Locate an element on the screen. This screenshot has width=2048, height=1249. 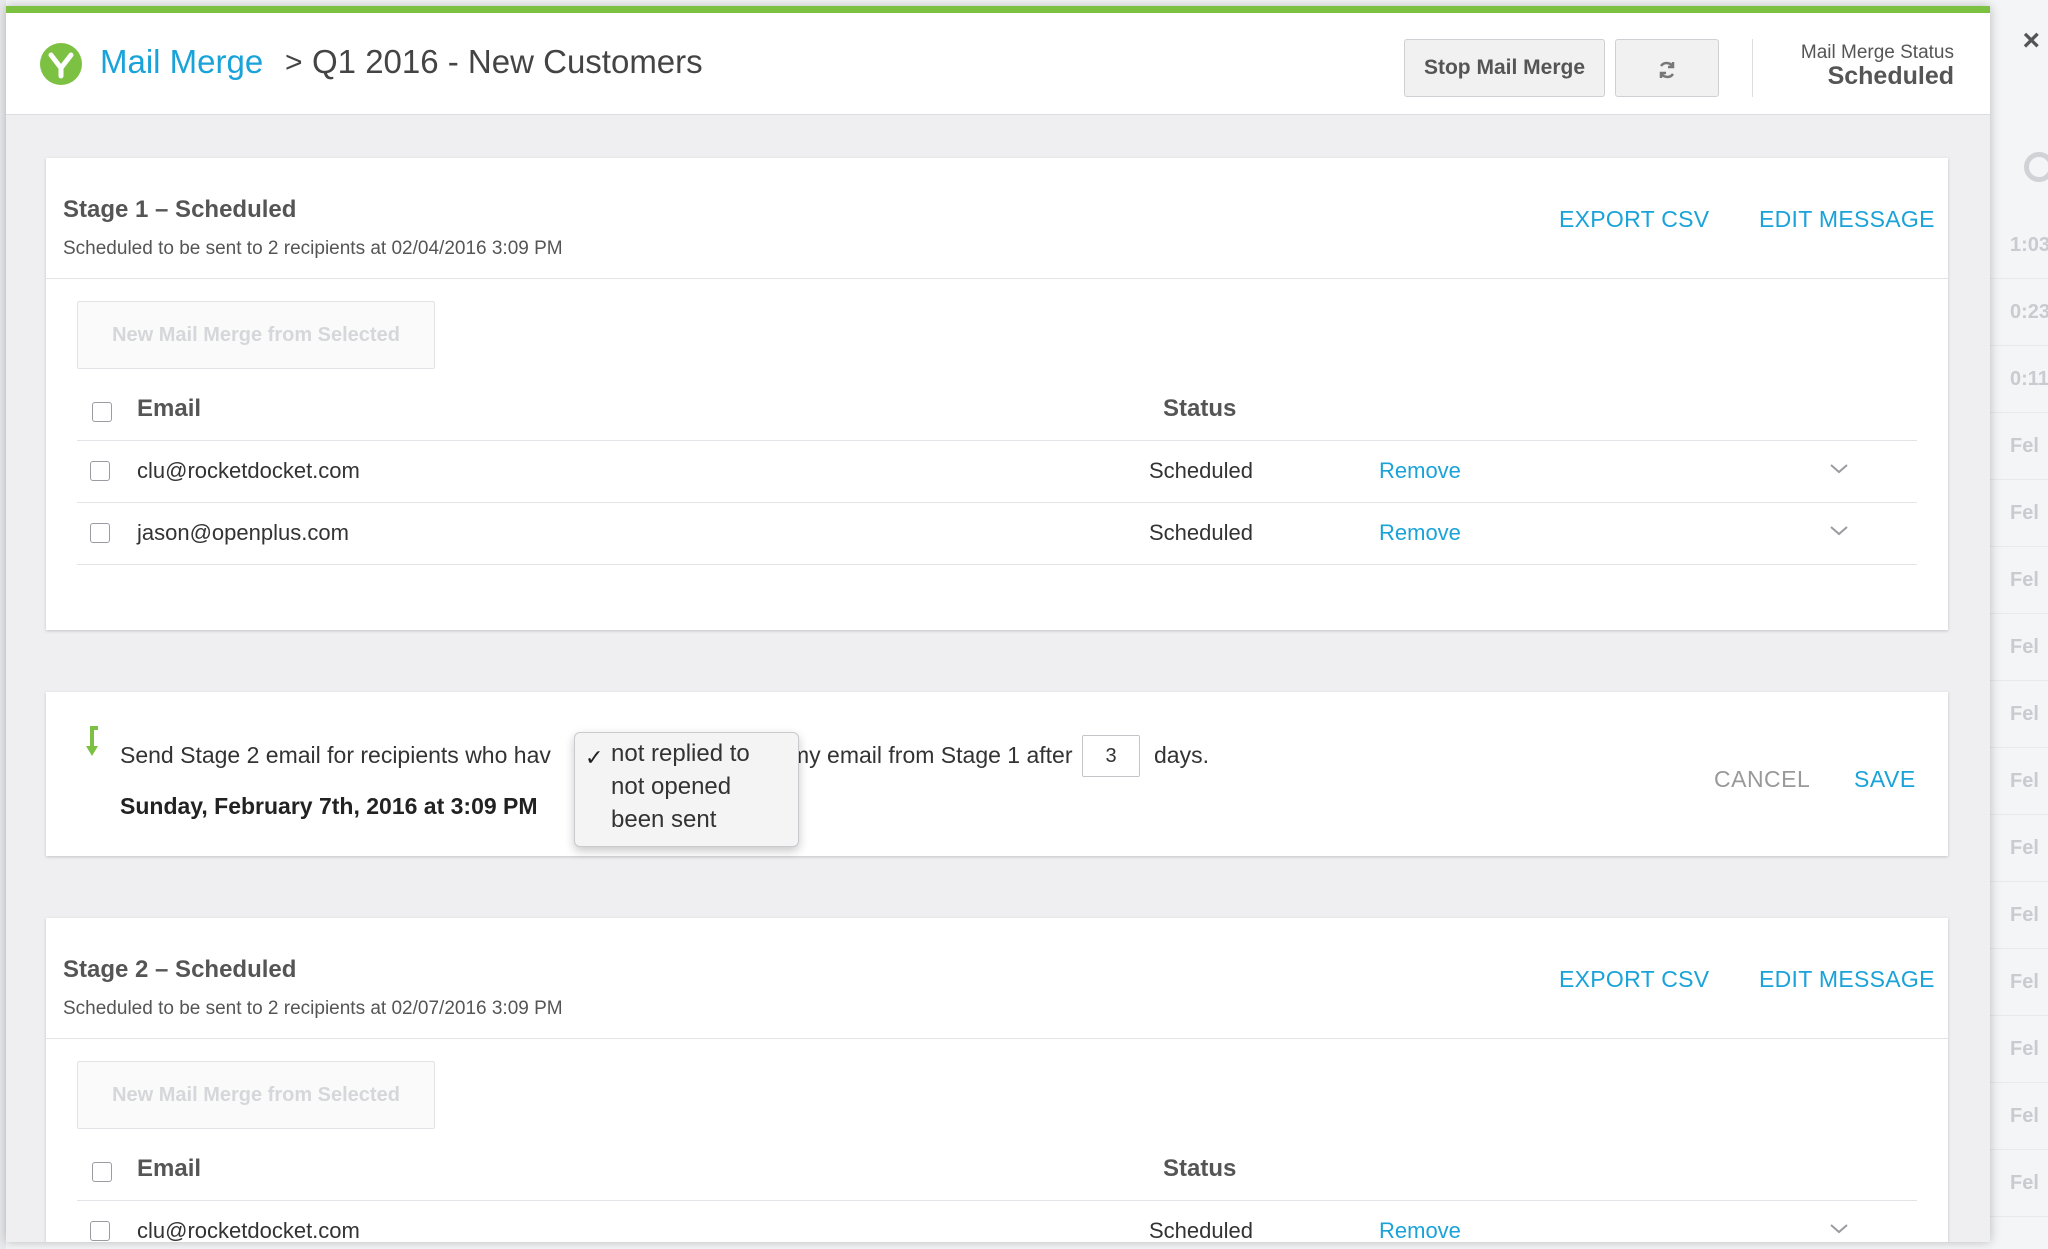
refresh-button is located at coordinates (1667, 68).